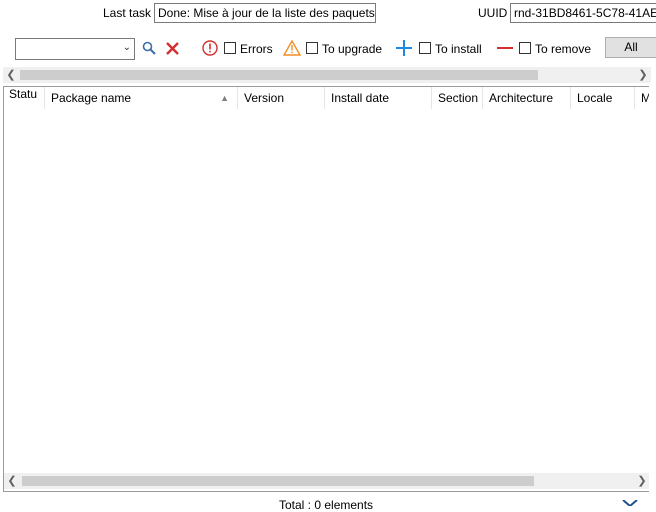  Describe the element at coordinates (583, 13) in the screenshot. I see `uuid-field: rnd-31BD8461-5C78-41AE` at that location.